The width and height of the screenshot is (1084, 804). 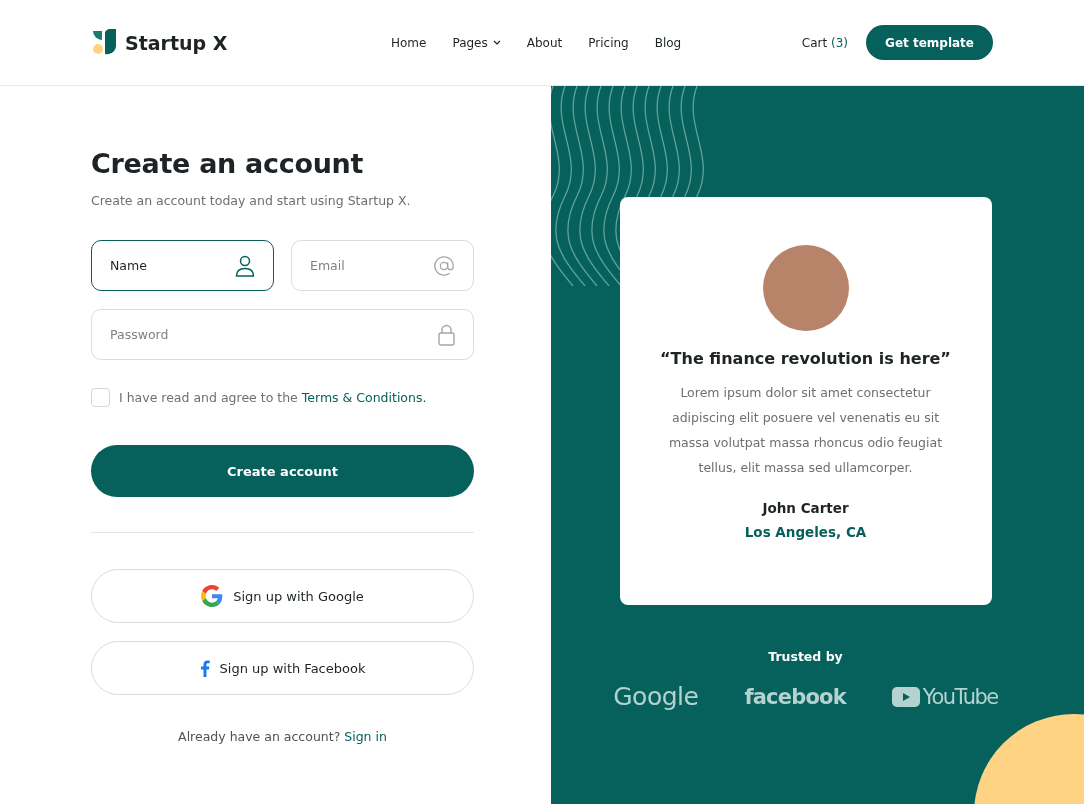 What do you see at coordinates (825, 42) in the screenshot?
I see `cart-link: Cart (3)` at bounding box center [825, 42].